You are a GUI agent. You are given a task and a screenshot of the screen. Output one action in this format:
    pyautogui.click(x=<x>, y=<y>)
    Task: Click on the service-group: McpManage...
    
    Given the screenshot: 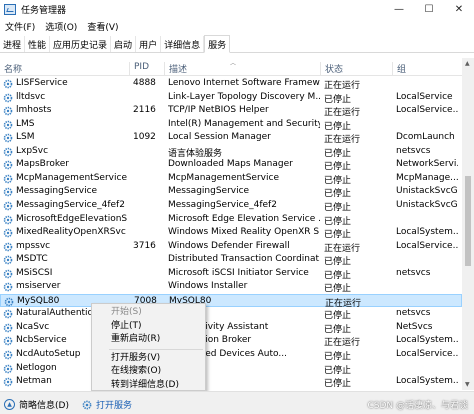 What is the action you would take?
    pyautogui.click(x=427, y=177)
    